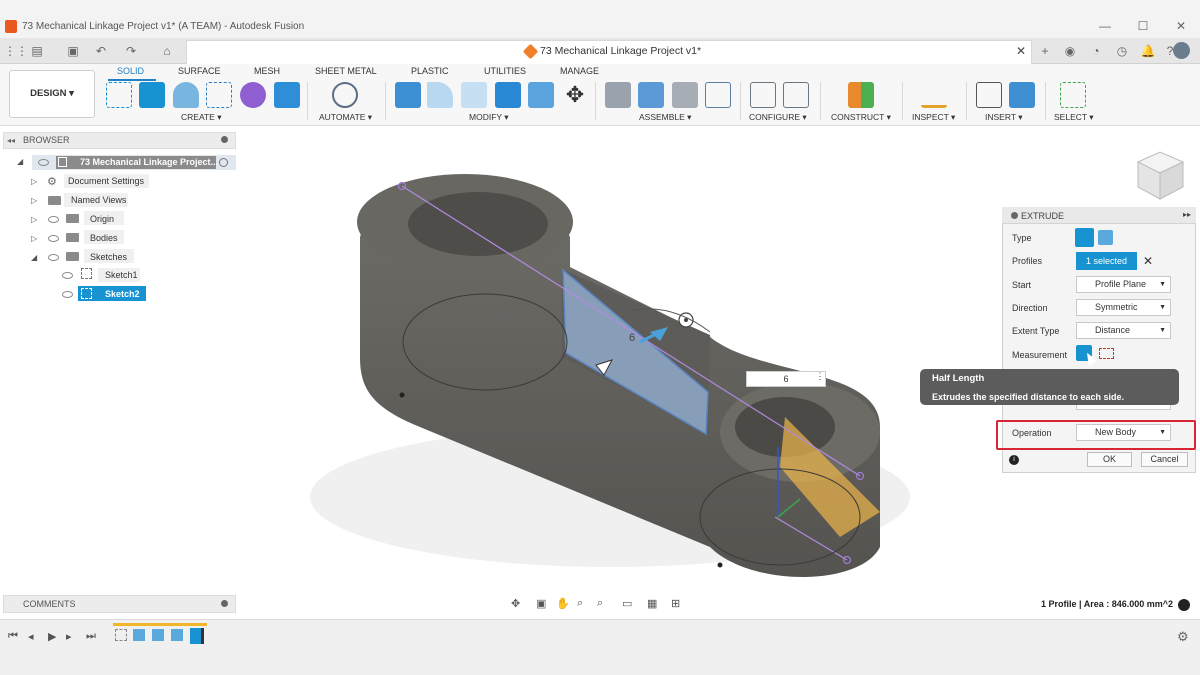  Describe the element at coordinates (718, 95) in the screenshot. I see `bill-of-materials-icon` at that location.